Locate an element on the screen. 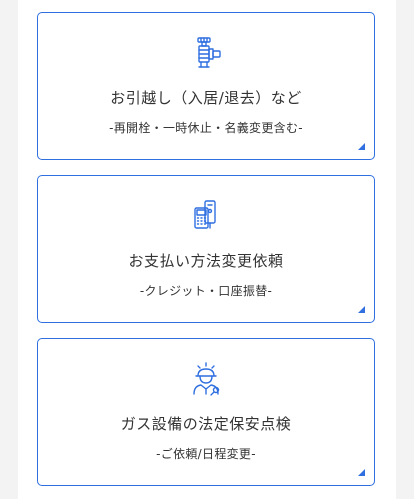 The height and width of the screenshot is (499, 414). card-subtitle: -ご依頼/日程変更- is located at coordinates (206, 454).